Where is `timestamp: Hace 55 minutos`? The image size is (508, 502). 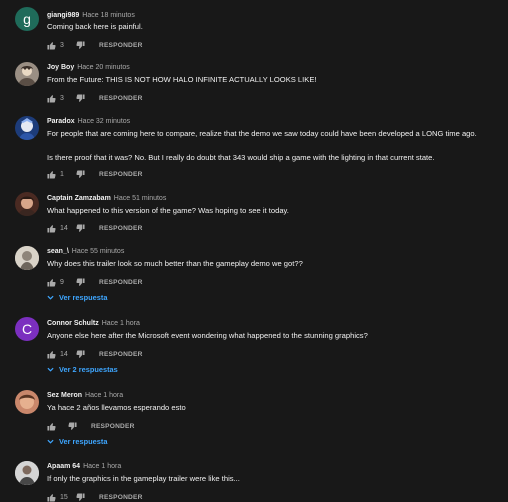
timestamp: Hace 55 minutos is located at coordinates (98, 251).